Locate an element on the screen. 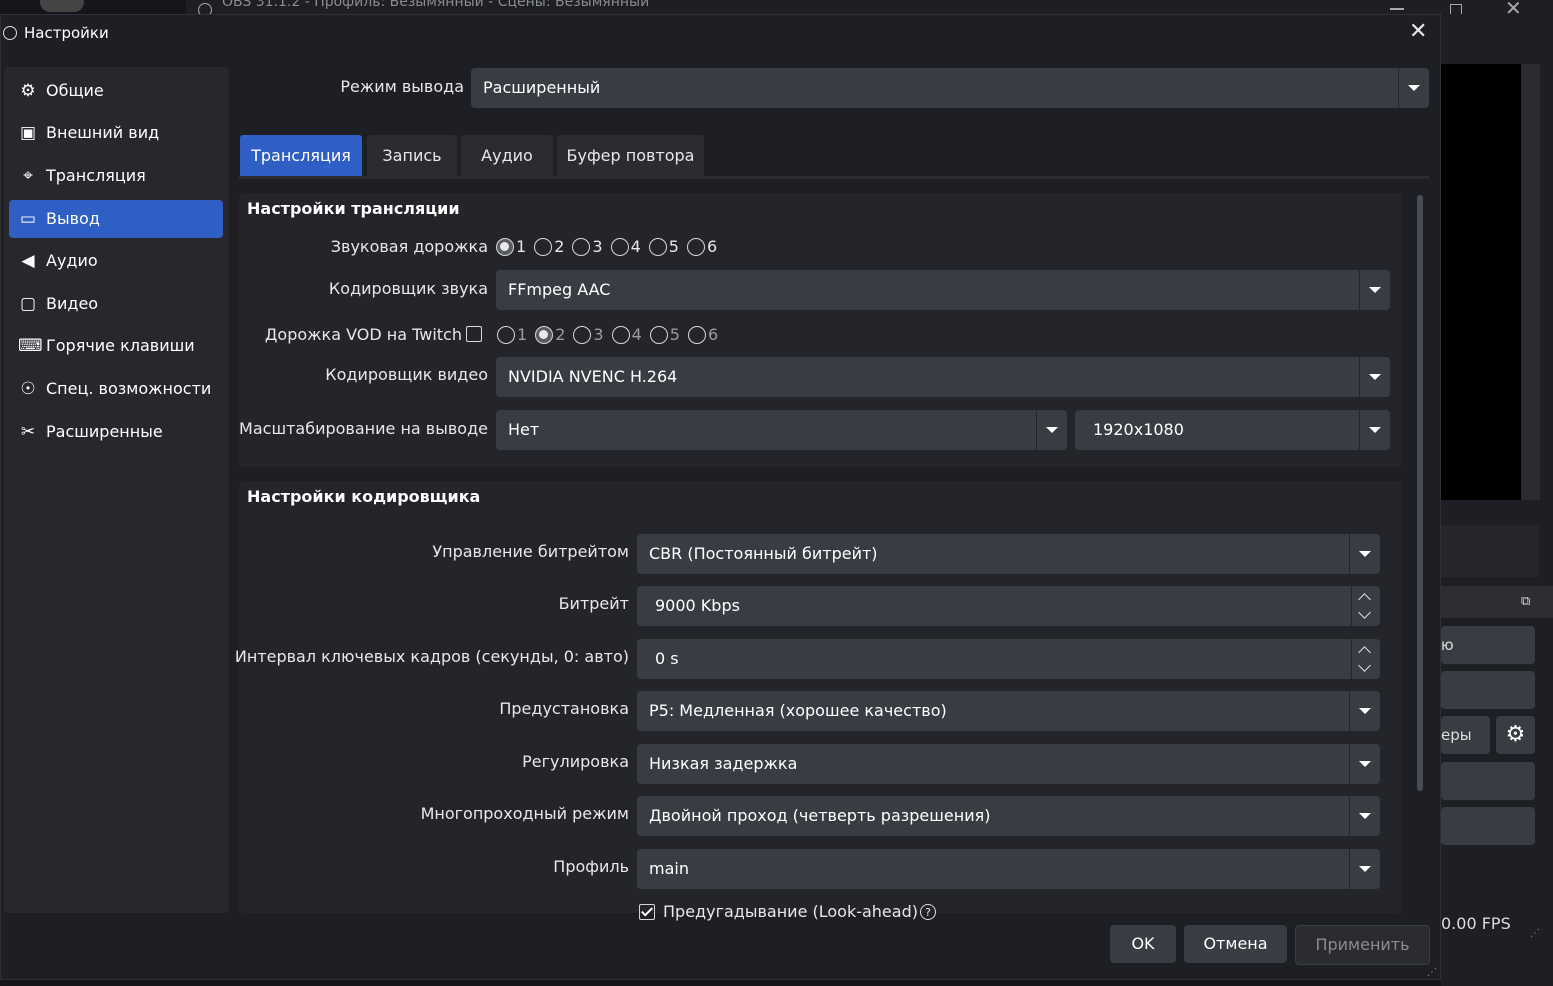 This screenshot has width=1553, height=986. output-mode-value: Расширенный is located at coordinates (542, 87).